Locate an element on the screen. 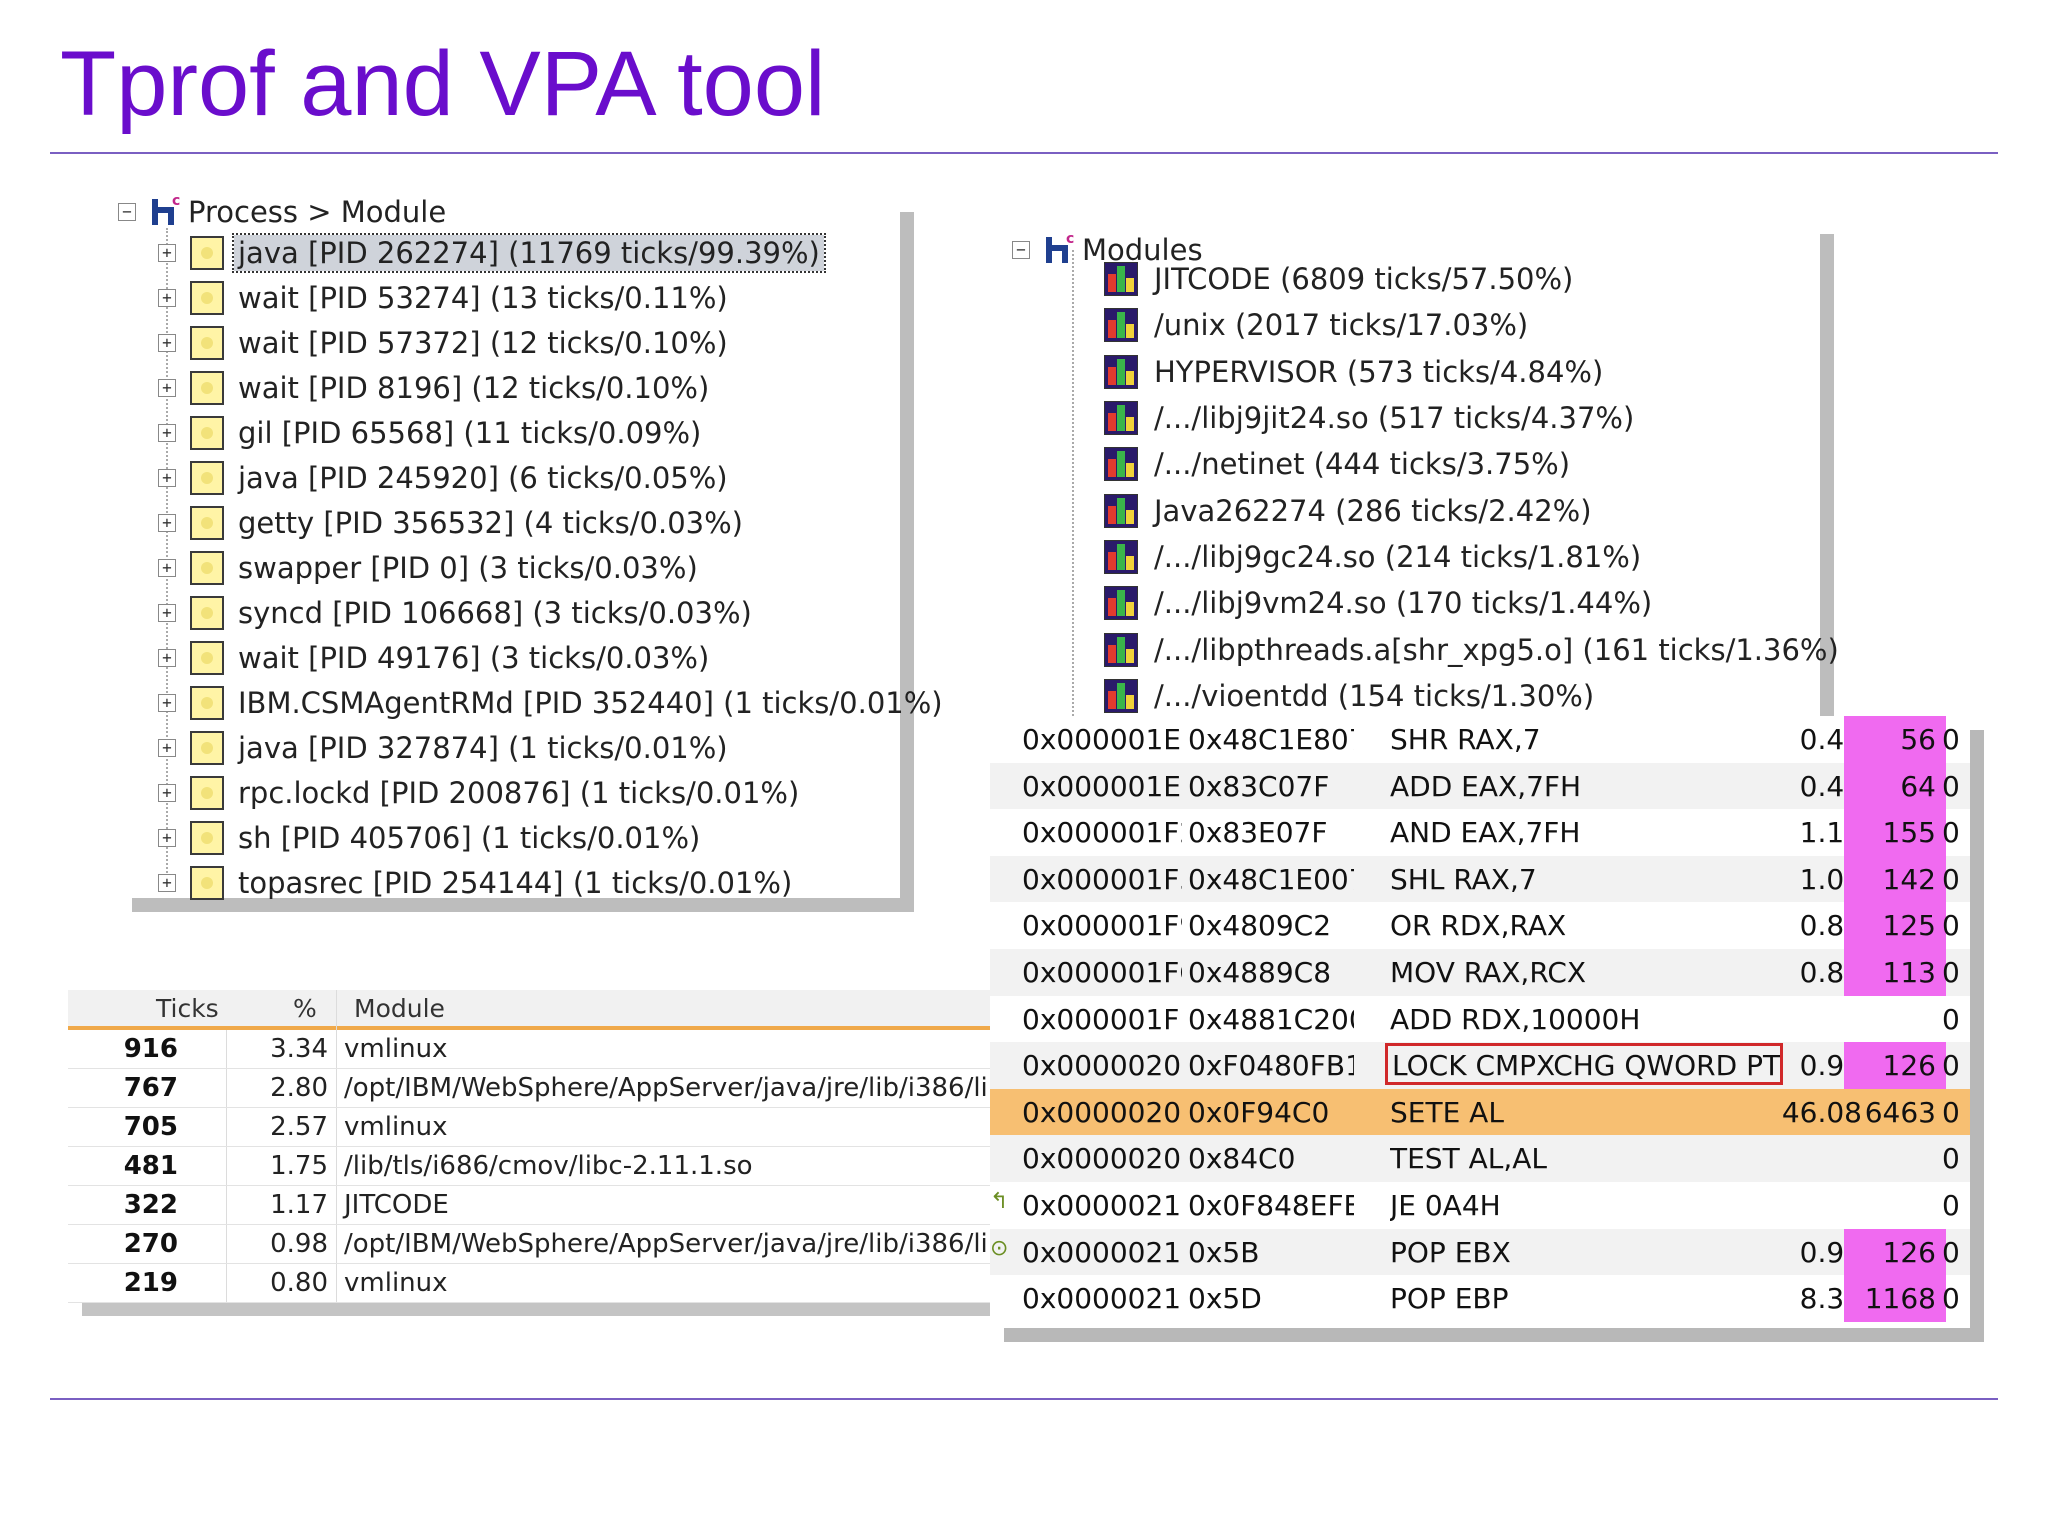 This screenshot has height=1536, width=2048. process-row: + topasrec [PID 254144] (1 ticks/0.01%) is located at coordinates (552, 882).